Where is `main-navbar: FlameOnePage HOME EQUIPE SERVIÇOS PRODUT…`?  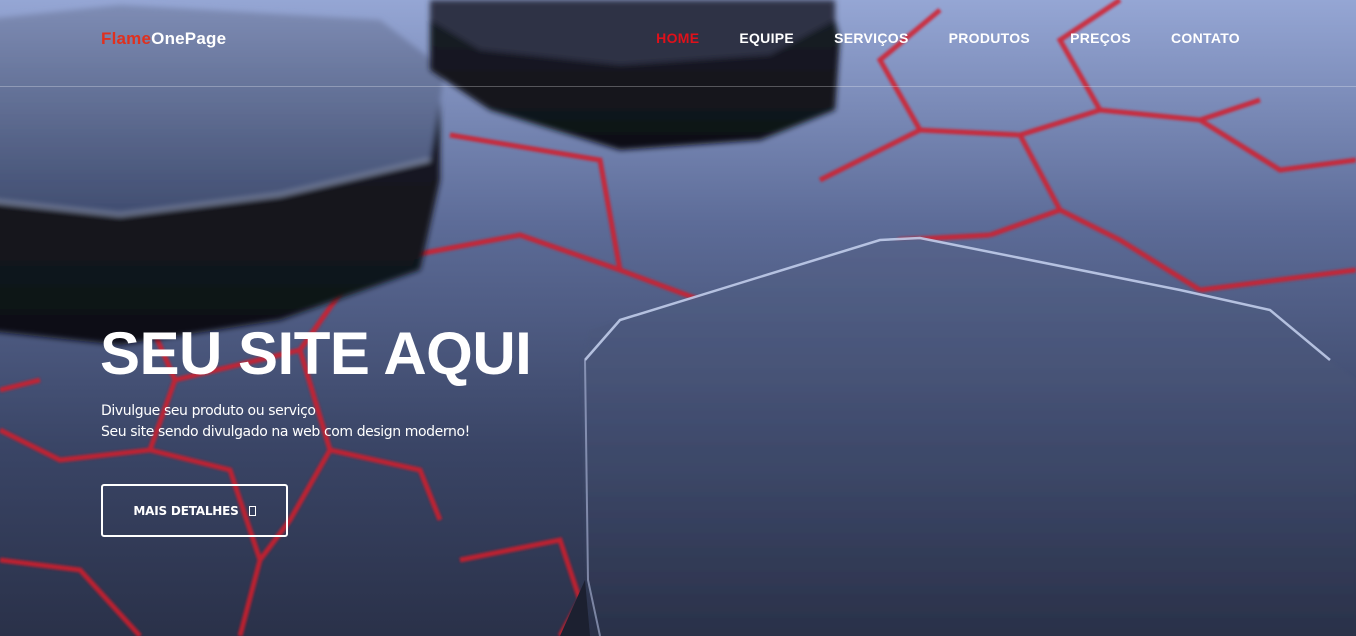 main-navbar: FlameOnePage HOME EQUIPE SERVIÇOS PRODUT… is located at coordinates (678, 43).